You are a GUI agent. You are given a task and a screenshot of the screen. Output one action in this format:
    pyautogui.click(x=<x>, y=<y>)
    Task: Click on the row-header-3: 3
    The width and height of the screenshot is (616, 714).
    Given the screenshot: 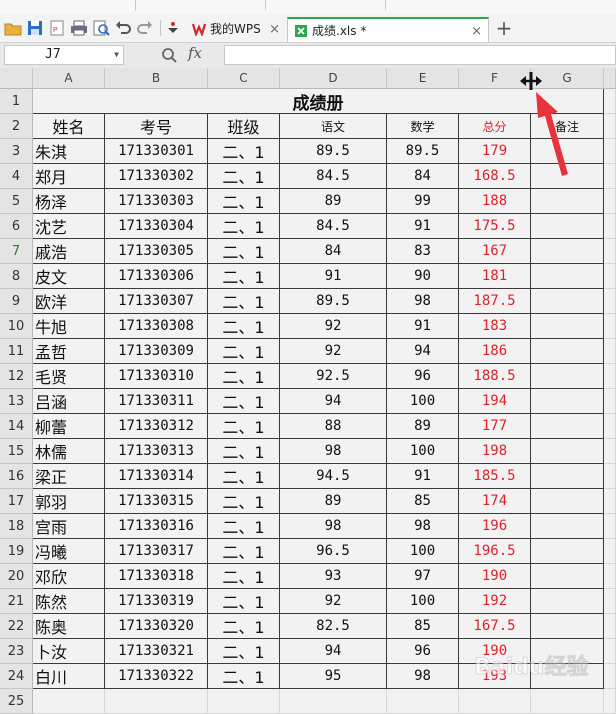 What is the action you would take?
    pyautogui.click(x=16, y=151)
    